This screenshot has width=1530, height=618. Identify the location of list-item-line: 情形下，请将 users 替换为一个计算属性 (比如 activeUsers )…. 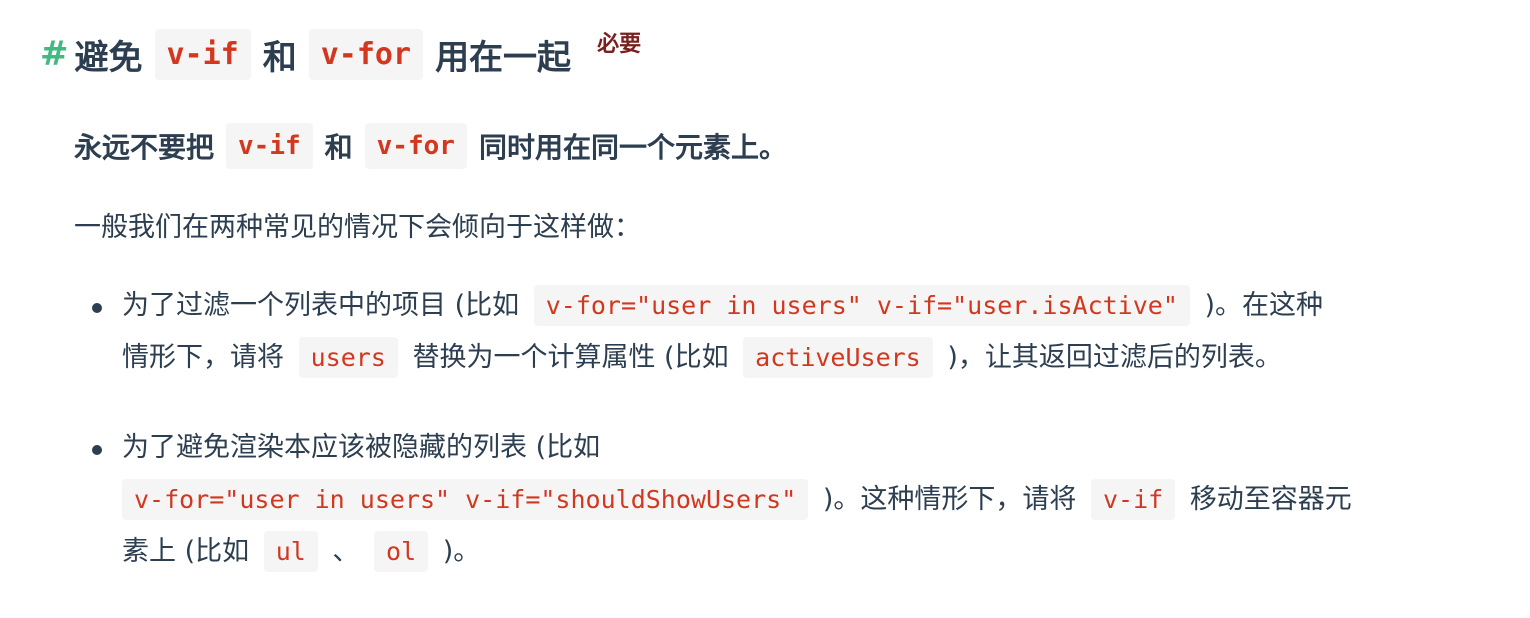
(802, 358).